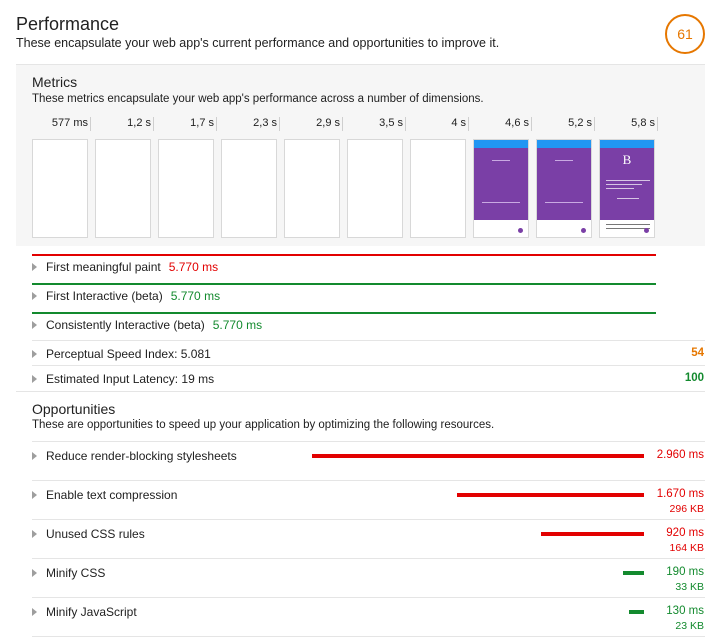  What do you see at coordinates (130, 379) in the screenshot?
I see `metric-label: Estimated Input Latency: 19 ms` at bounding box center [130, 379].